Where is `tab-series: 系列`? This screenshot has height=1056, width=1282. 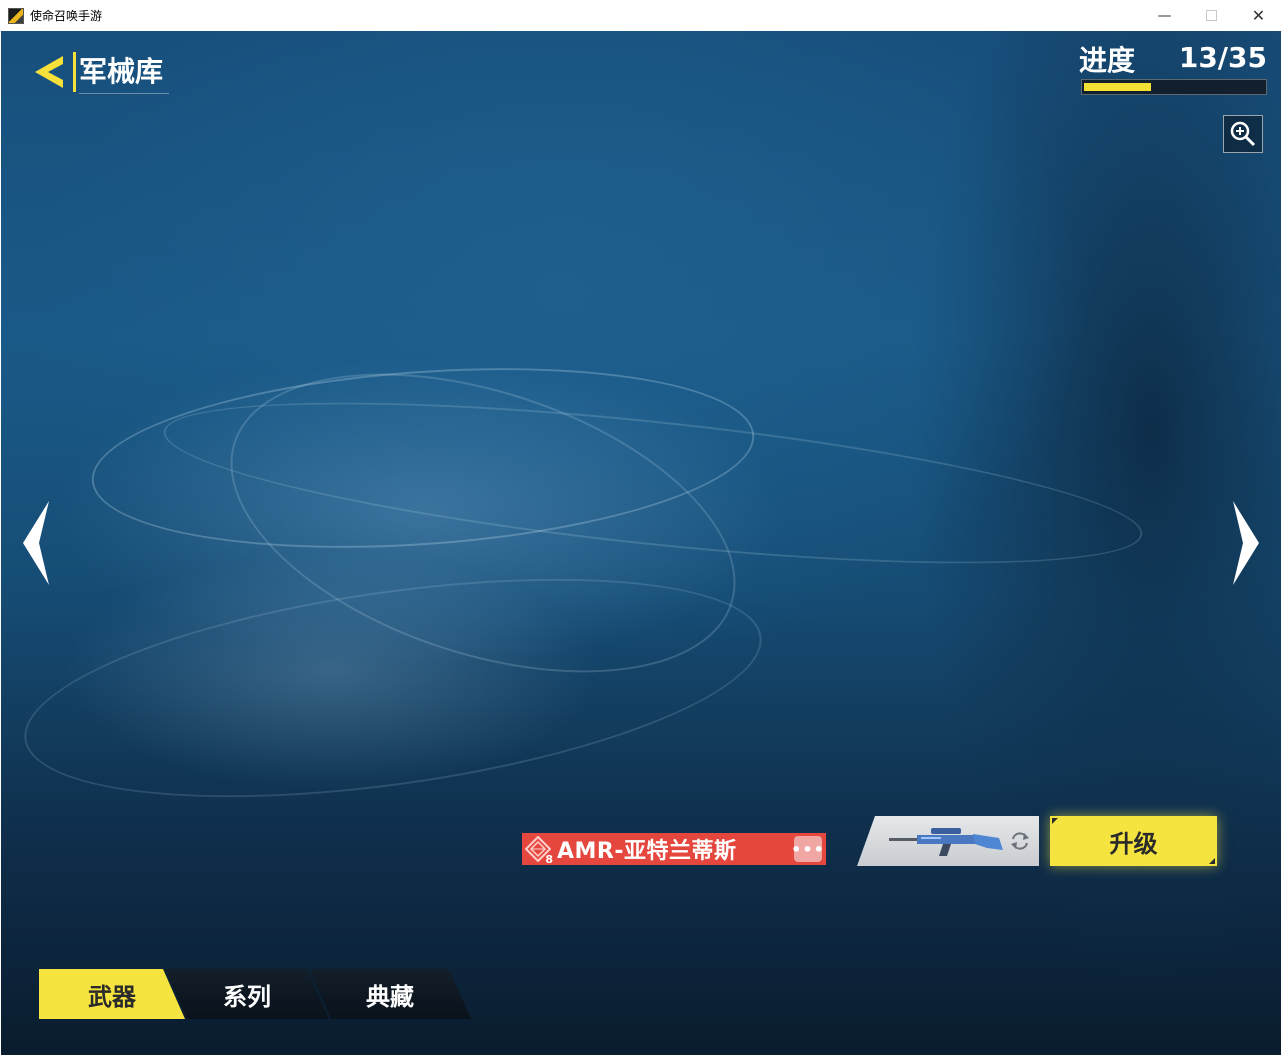
tab-series: 系列 is located at coordinates (247, 994).